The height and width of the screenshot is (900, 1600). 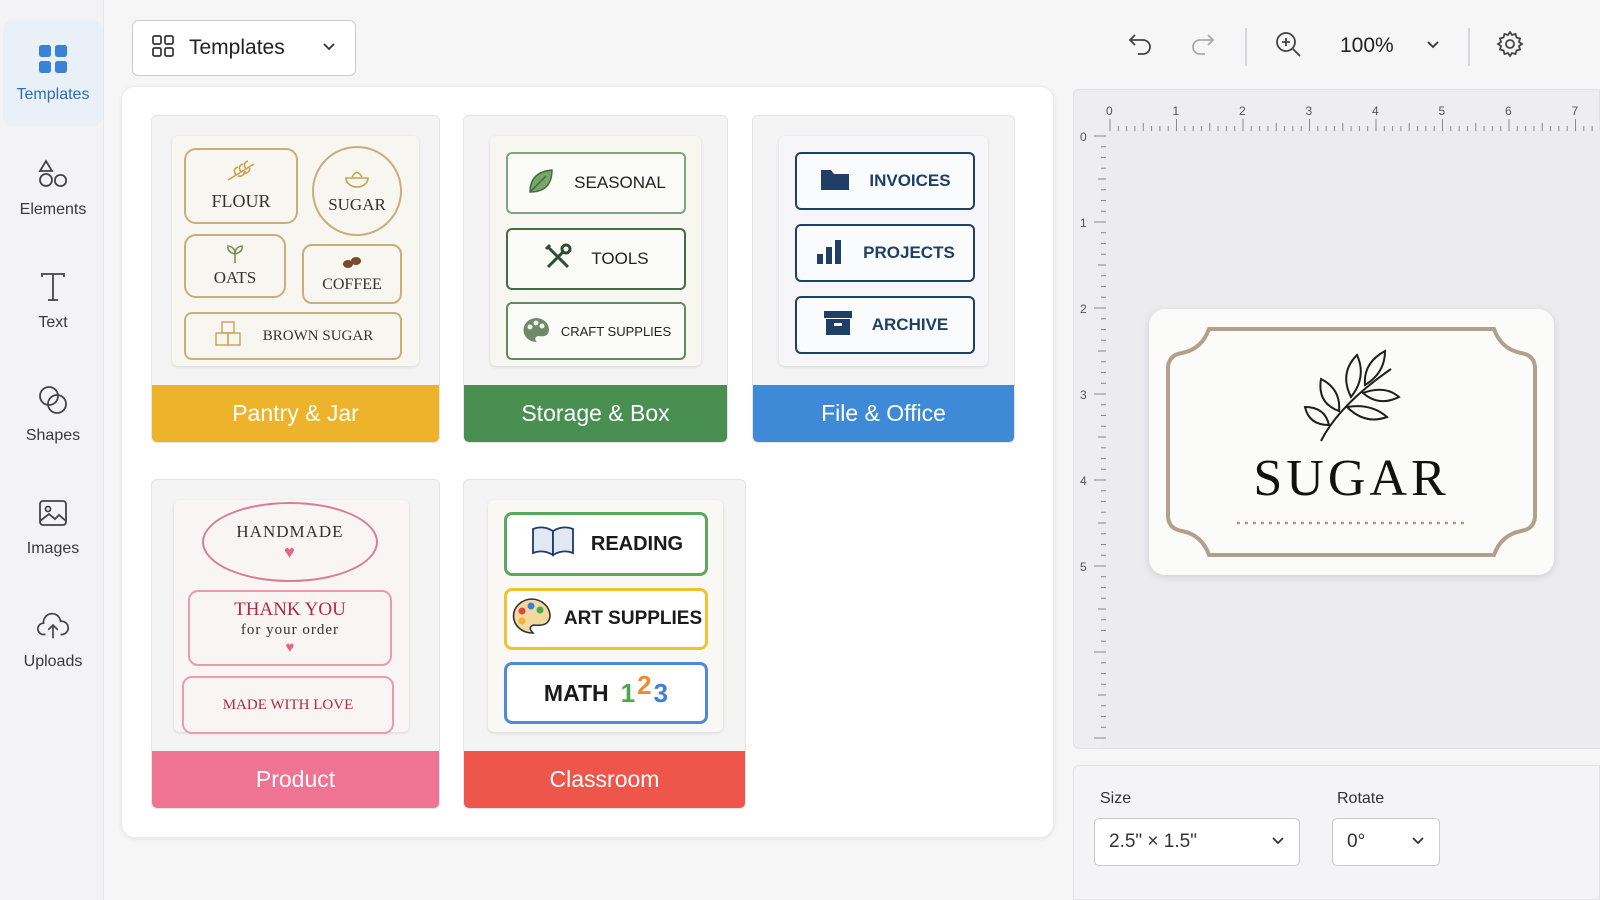 I want to click on leaf-icon, so click(x=541, y=183).